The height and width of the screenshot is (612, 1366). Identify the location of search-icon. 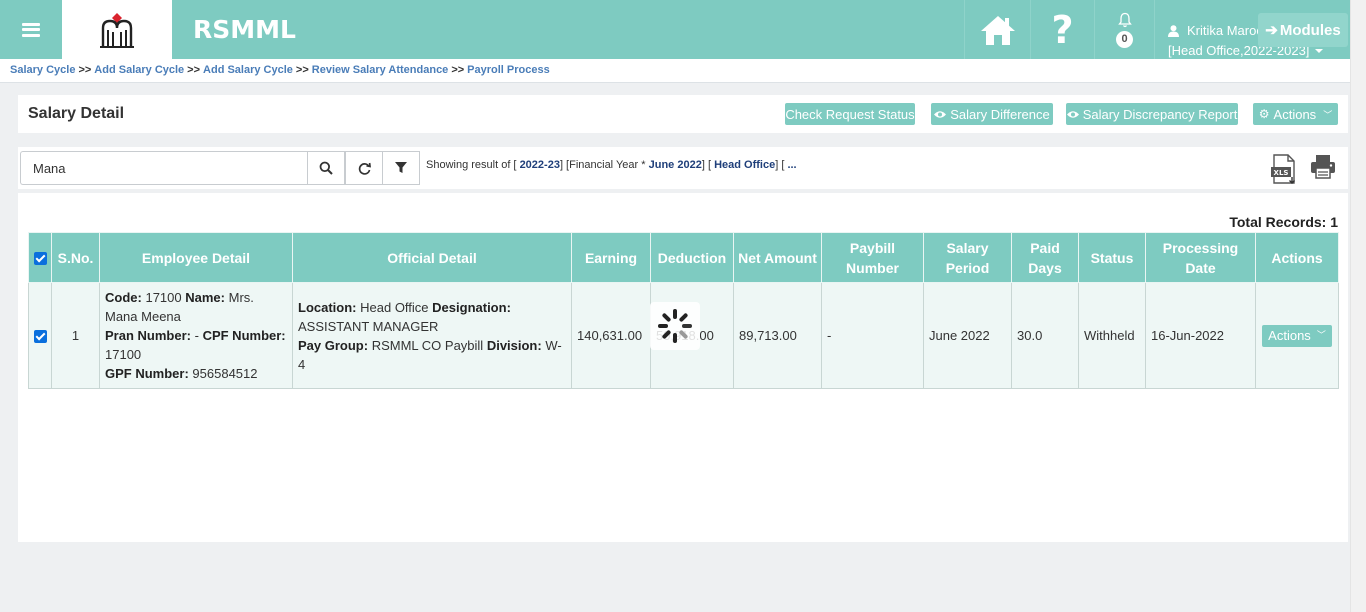
(326, 168).